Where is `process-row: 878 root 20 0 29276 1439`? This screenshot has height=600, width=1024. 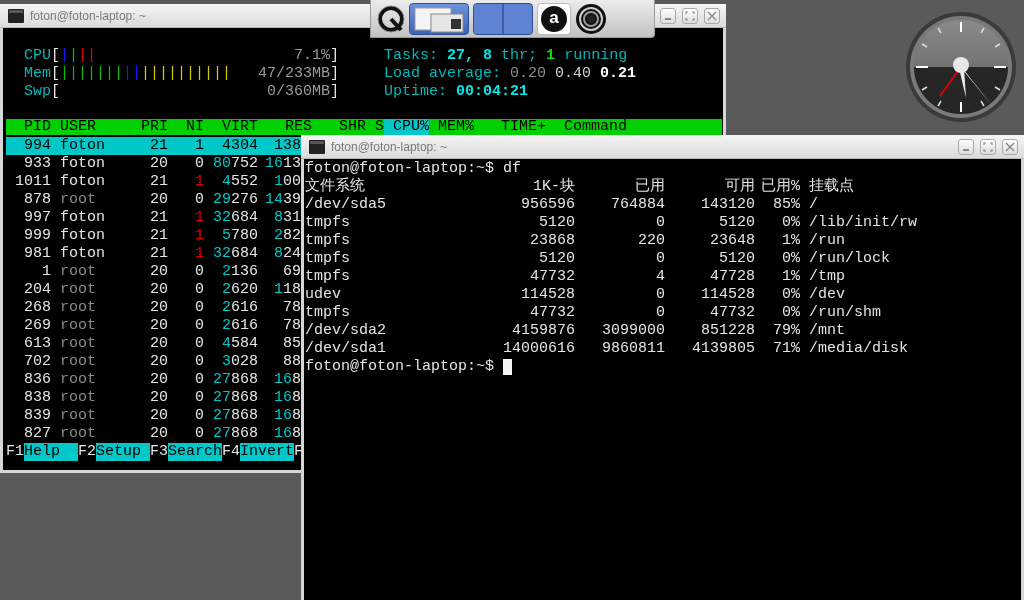
process-row: 878 root 20 0 29276 1439 is located at coordinates (155, 200).